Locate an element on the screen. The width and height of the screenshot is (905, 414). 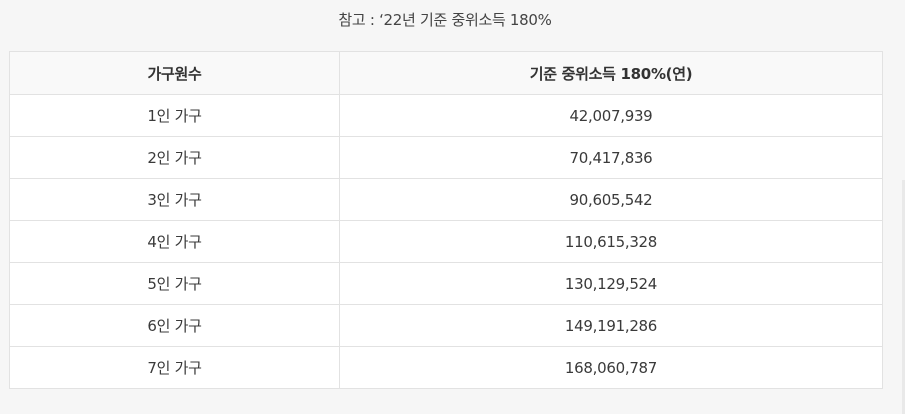
table-row: 5인 가구 130,129,524 is located at coordinates (446, 283).